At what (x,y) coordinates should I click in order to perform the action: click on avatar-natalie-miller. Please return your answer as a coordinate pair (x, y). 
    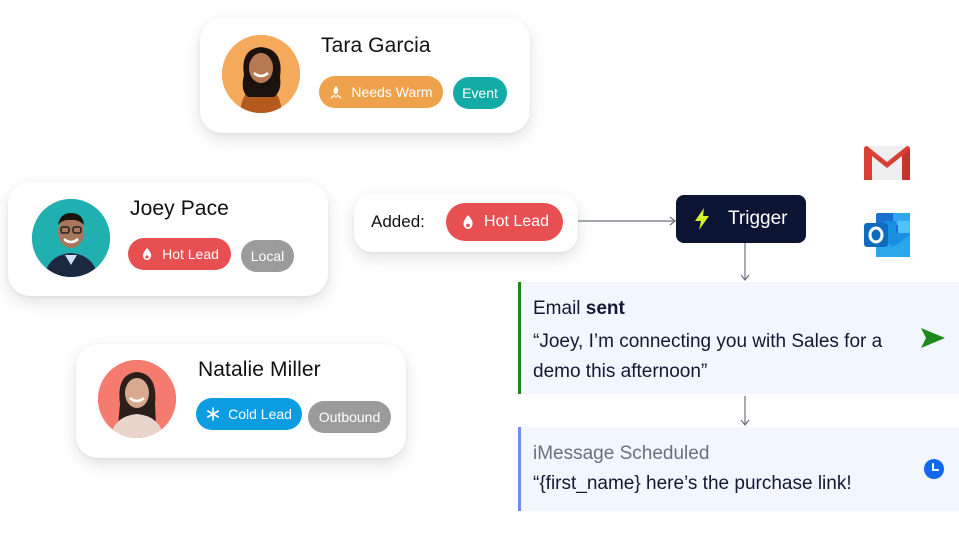
    Looking at the image, I should click on (137, 399).